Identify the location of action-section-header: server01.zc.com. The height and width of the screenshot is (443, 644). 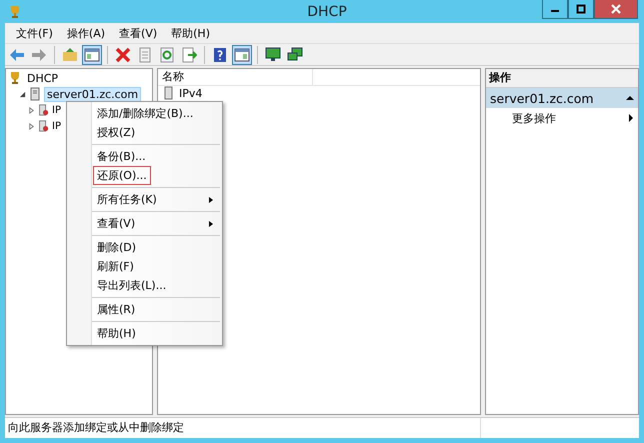
(562, 98).